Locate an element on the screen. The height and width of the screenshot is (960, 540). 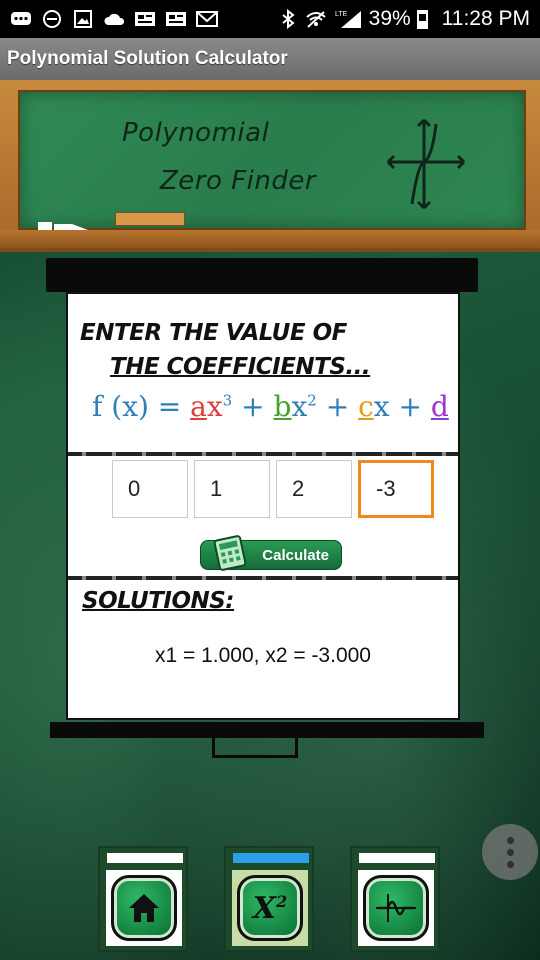
formula-exp2: 2 is located at coordinates (312, 400).